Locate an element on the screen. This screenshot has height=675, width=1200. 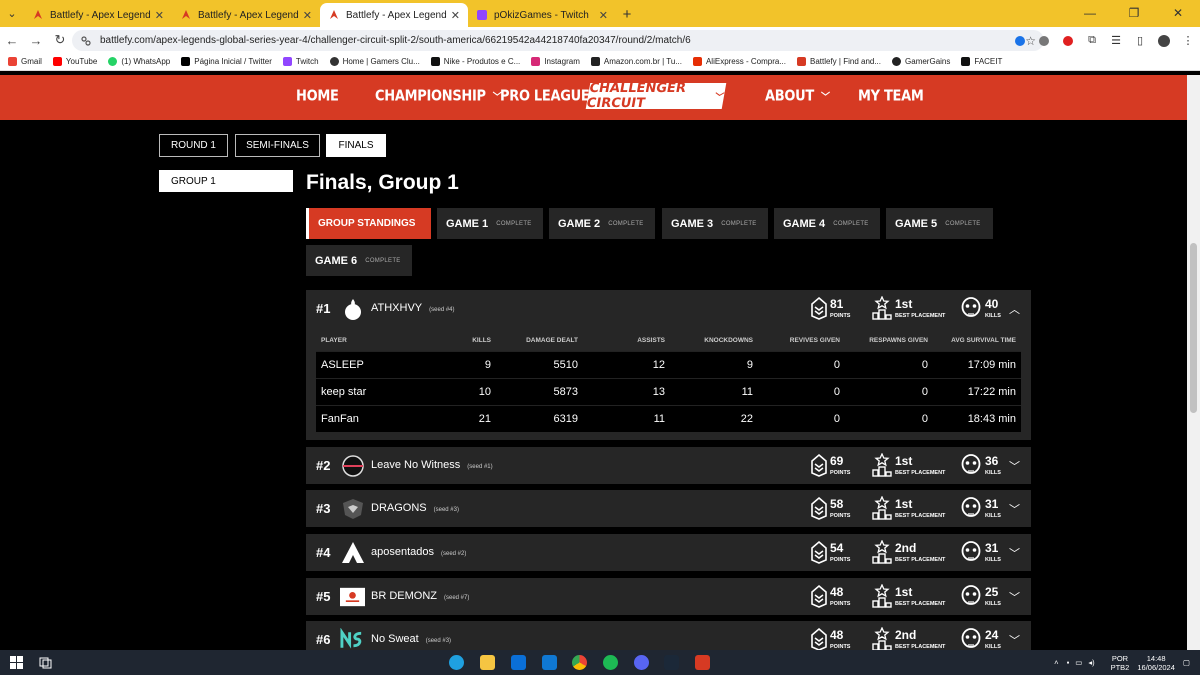
bookmark-twitter: Página Inicial / Twitter is located at coordinates (226, 61).